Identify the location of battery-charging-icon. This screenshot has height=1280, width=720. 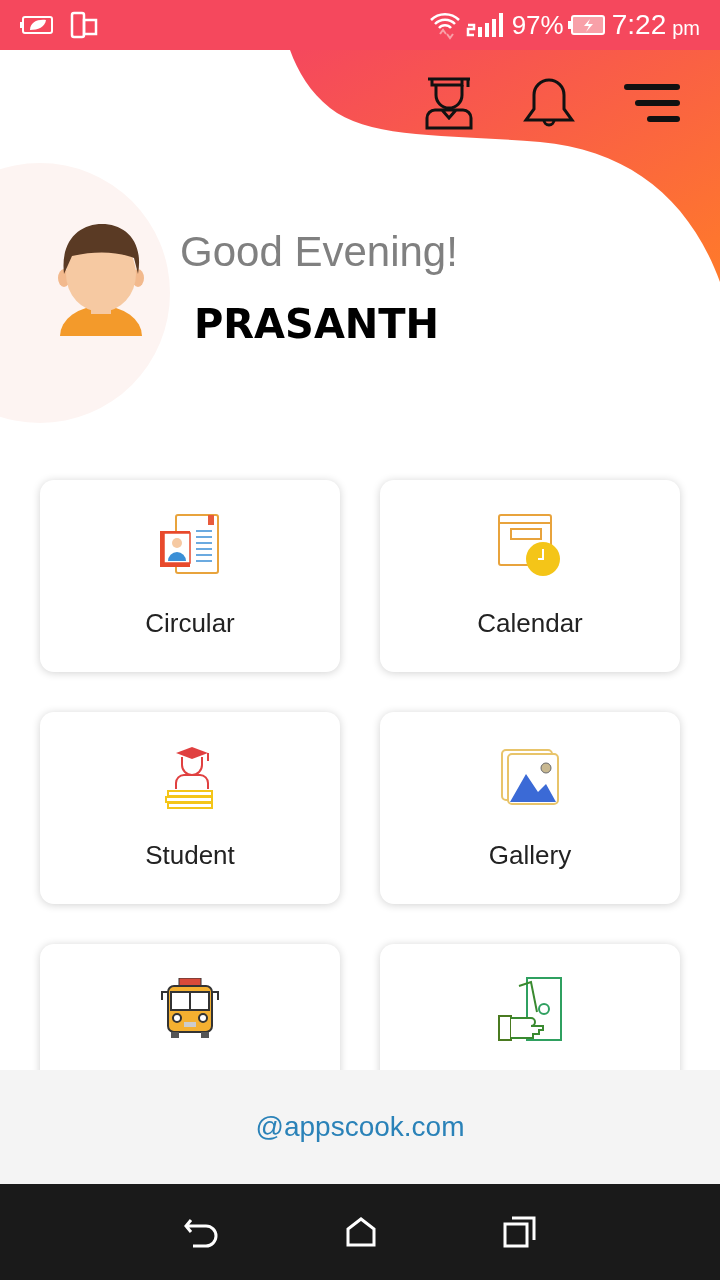
(586, 25).